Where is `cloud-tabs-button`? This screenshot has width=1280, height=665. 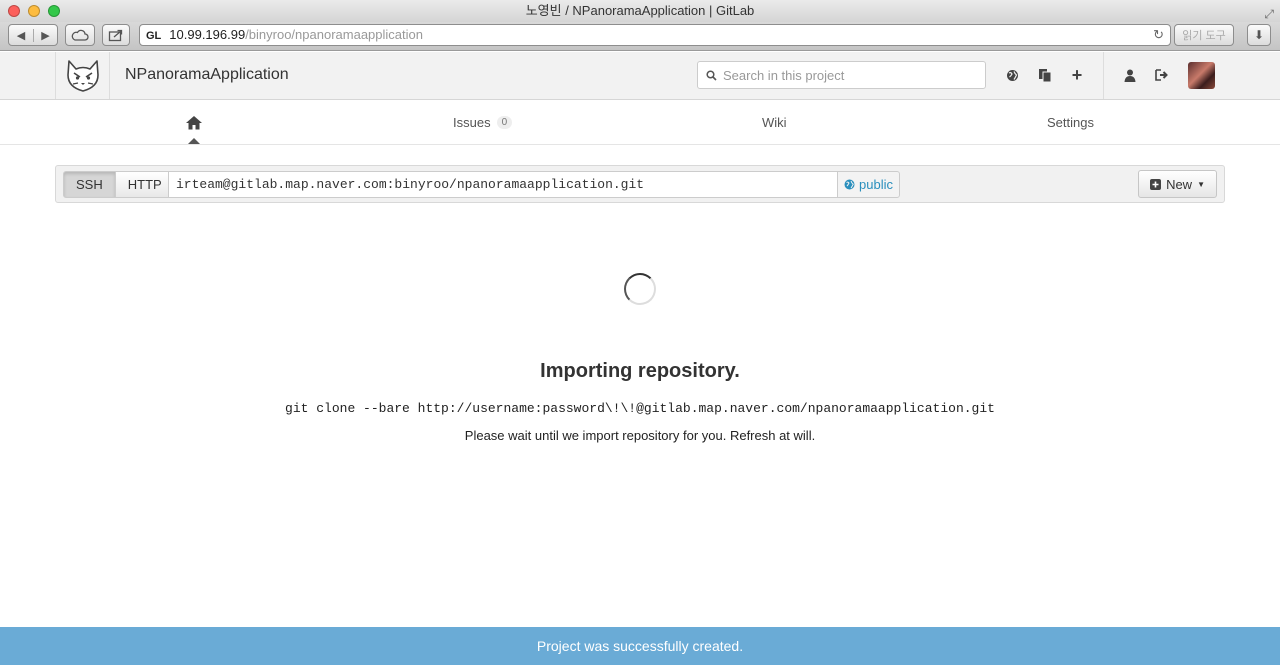
cloud-tabs-button is located at coordinates (80, 35).